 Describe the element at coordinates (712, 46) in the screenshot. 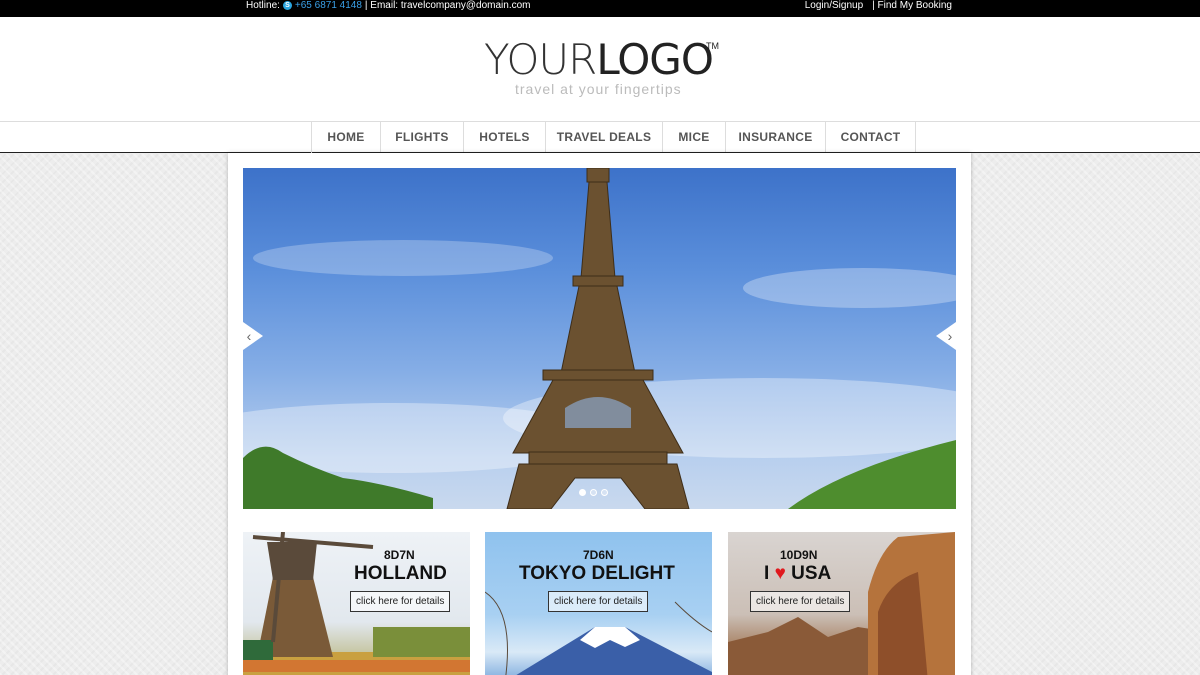

I see `trademark-mark: TM` at that location.